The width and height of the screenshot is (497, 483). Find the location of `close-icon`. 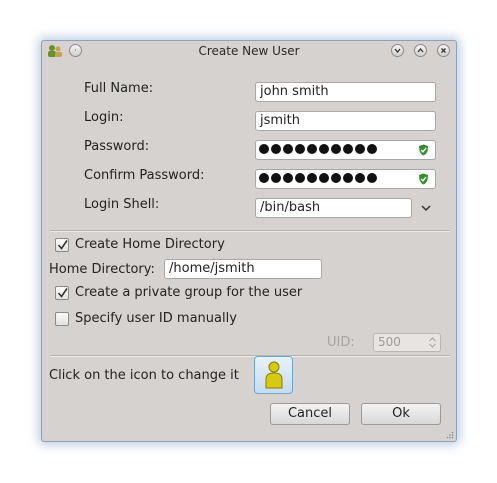

close-icon is located at coordinates (443, 50).